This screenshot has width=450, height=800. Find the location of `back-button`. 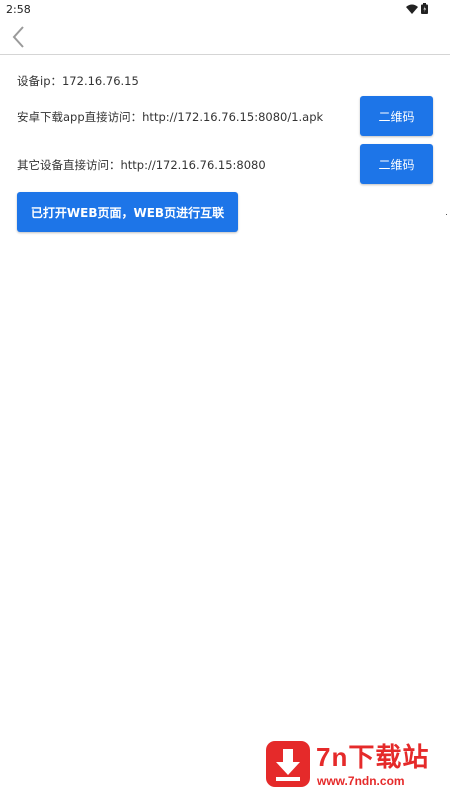

back-button is located at coordinates (19, 37).